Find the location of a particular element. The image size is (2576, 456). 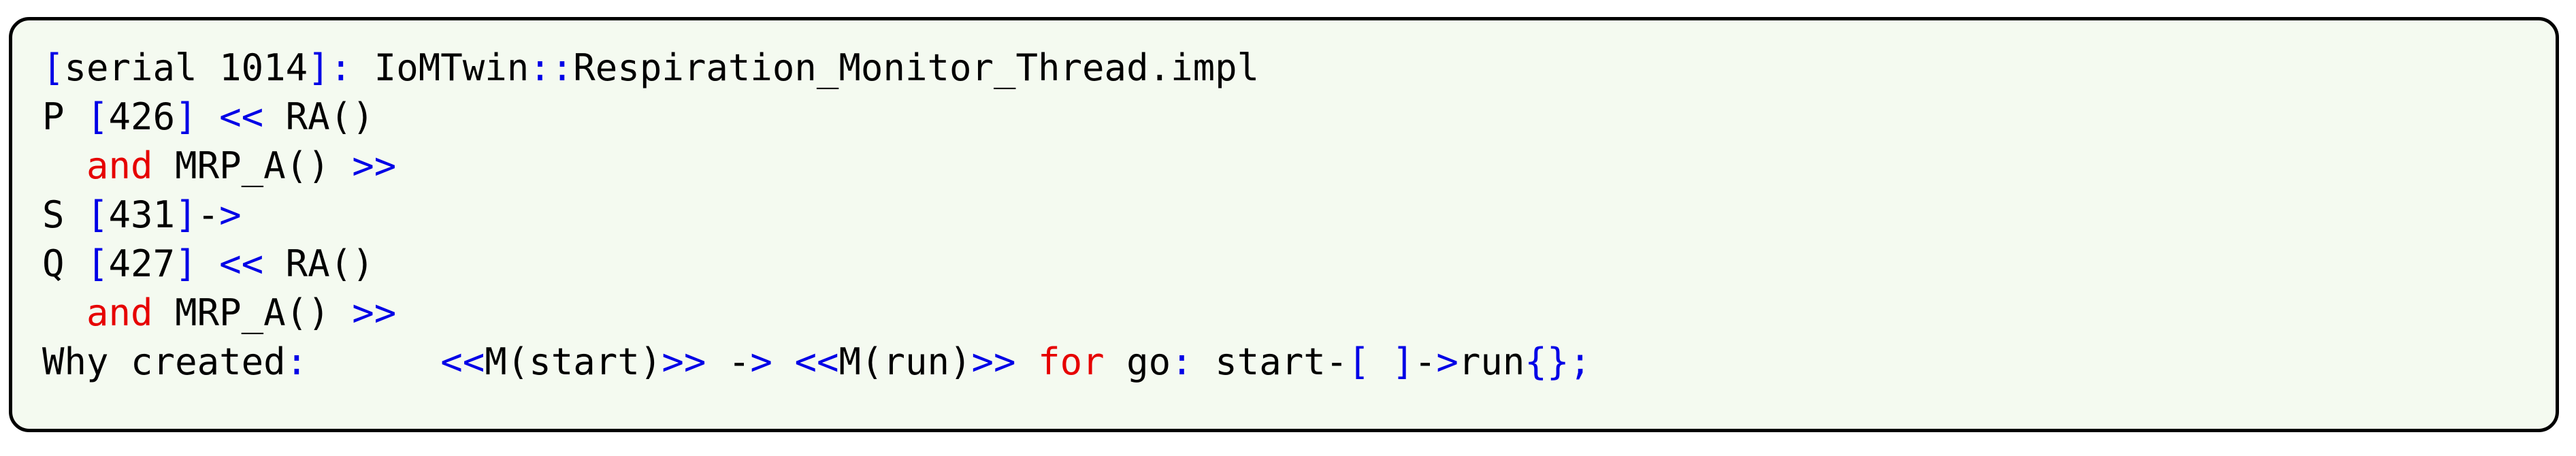

code-line: Q [427] << RA() is located at coordinates (1299, 264).